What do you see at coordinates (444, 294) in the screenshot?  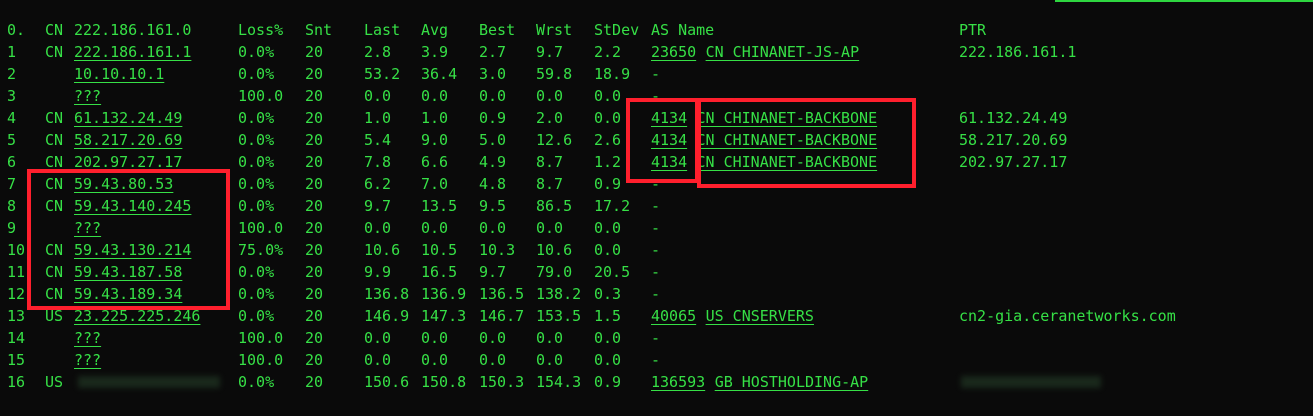 I see `cell-avg: 136.9` at bounding box center [444, 294].